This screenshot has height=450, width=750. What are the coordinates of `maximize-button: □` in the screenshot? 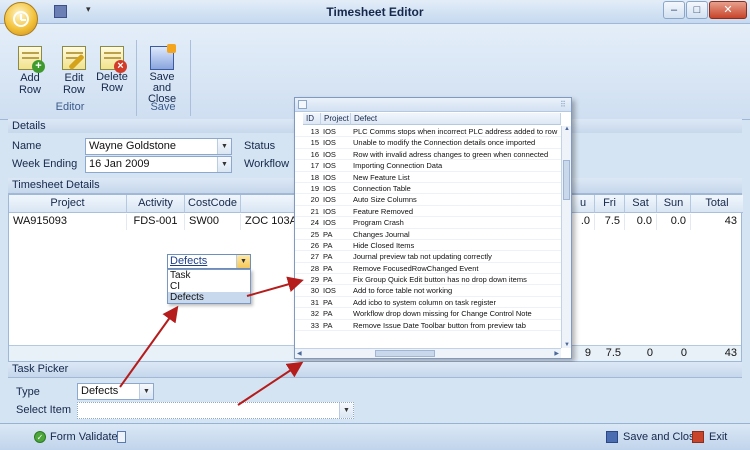 It's located at (697, 10).